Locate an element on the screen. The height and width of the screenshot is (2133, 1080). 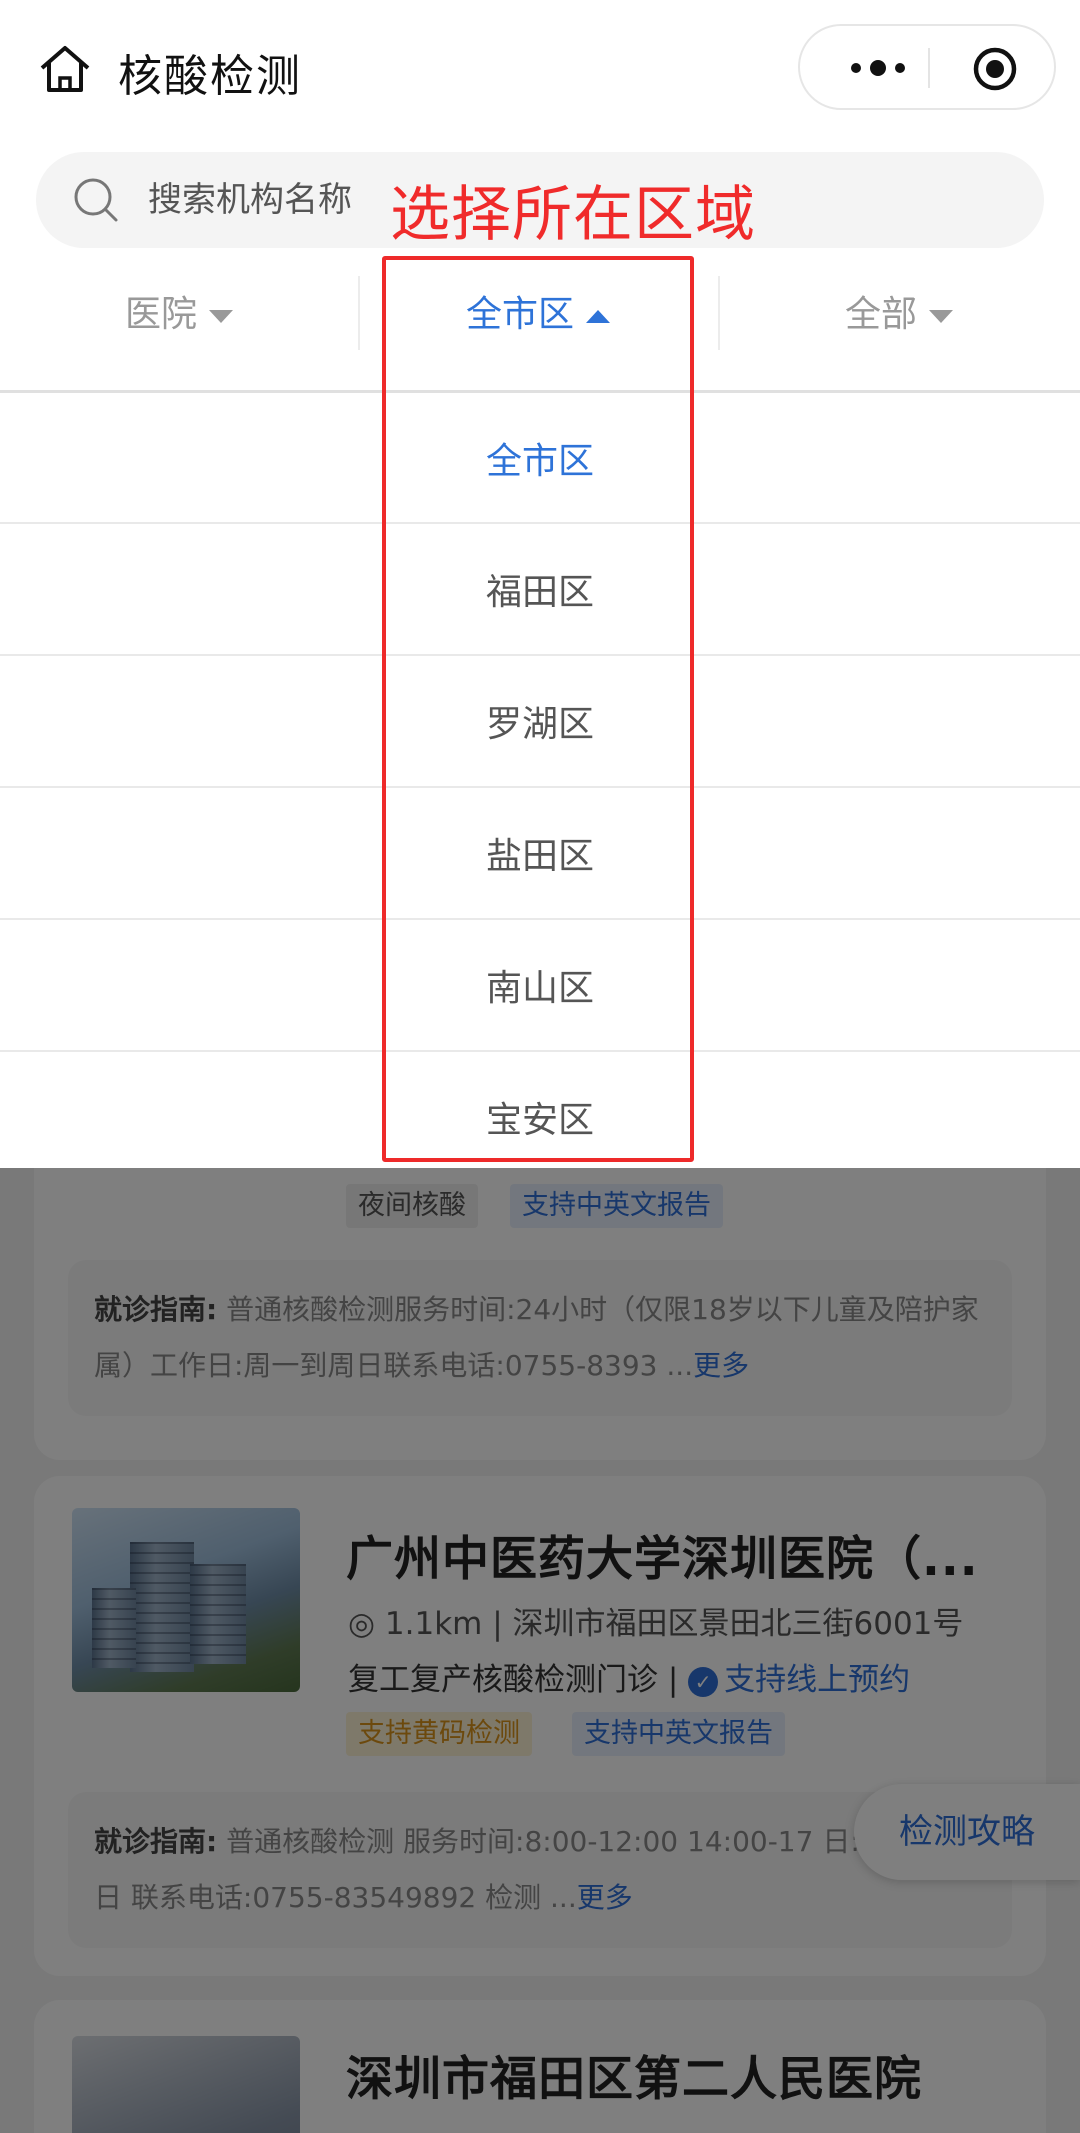
page-title: 核酸检测 is located at coordinates (210, 76).